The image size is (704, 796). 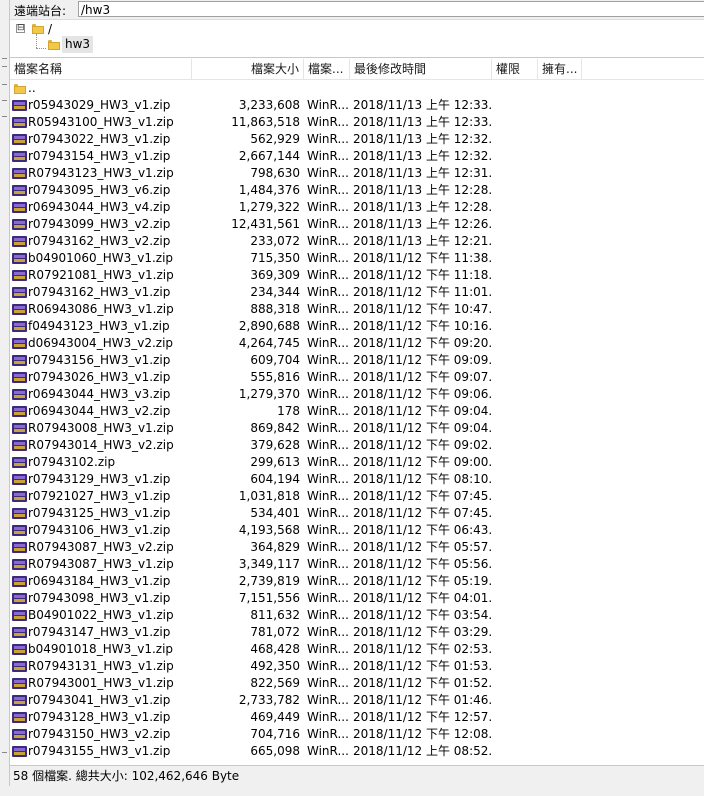 I want to click on column-header-filename: 檔案名稱, so click(x=101, y=69).